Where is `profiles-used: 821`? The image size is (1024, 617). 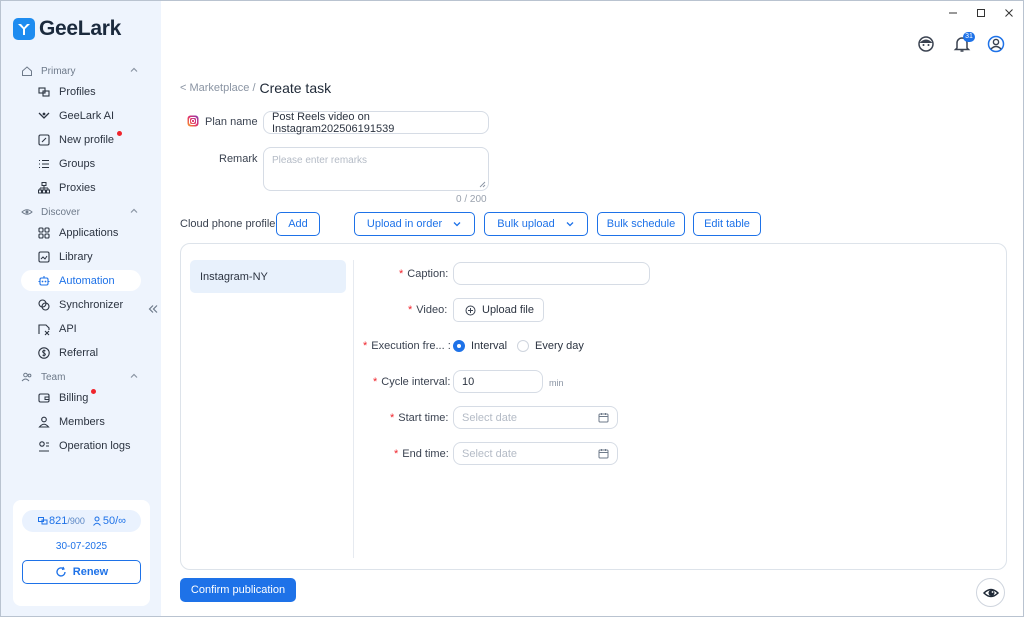
profiles-used: 821 is located at coordinates (58, 521).